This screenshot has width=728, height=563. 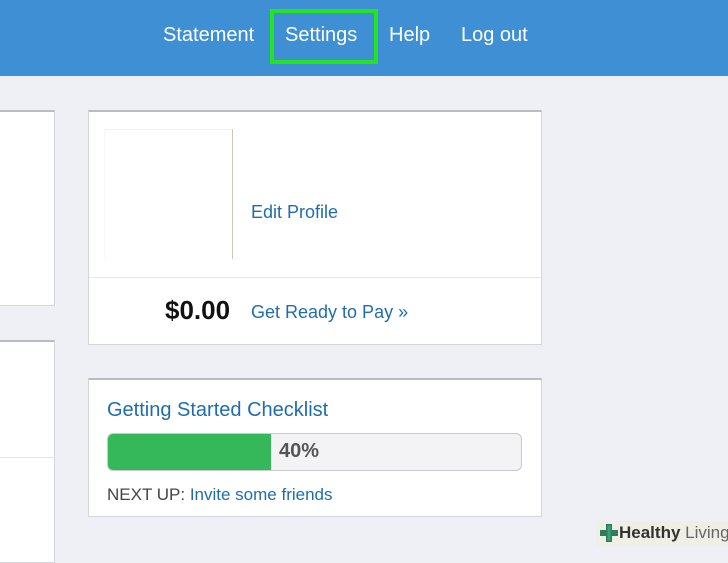 I want to click on watermark-brand-bold: Healthy, so click(x=650, y=532).